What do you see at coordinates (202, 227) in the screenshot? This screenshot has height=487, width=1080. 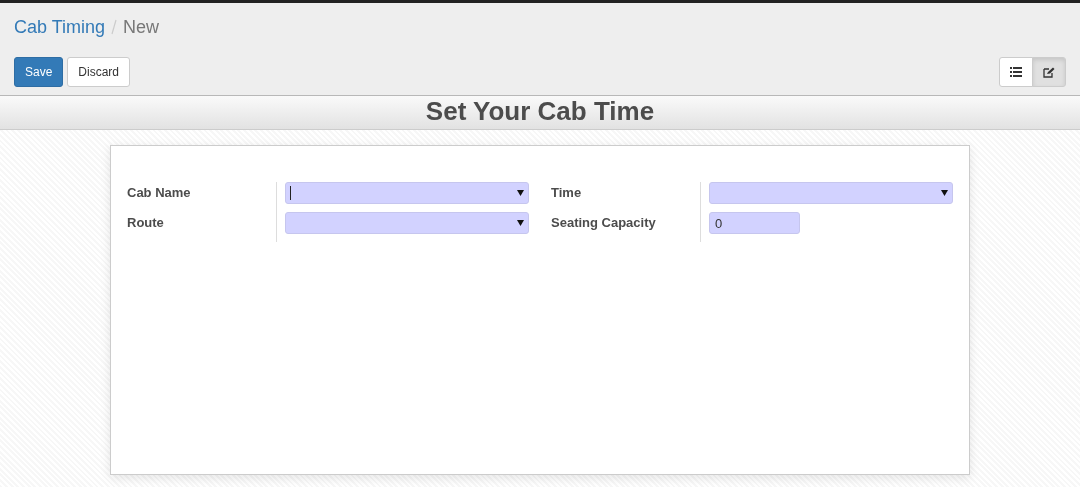 I see `field-label: Route` at bounding box center [202, 227].